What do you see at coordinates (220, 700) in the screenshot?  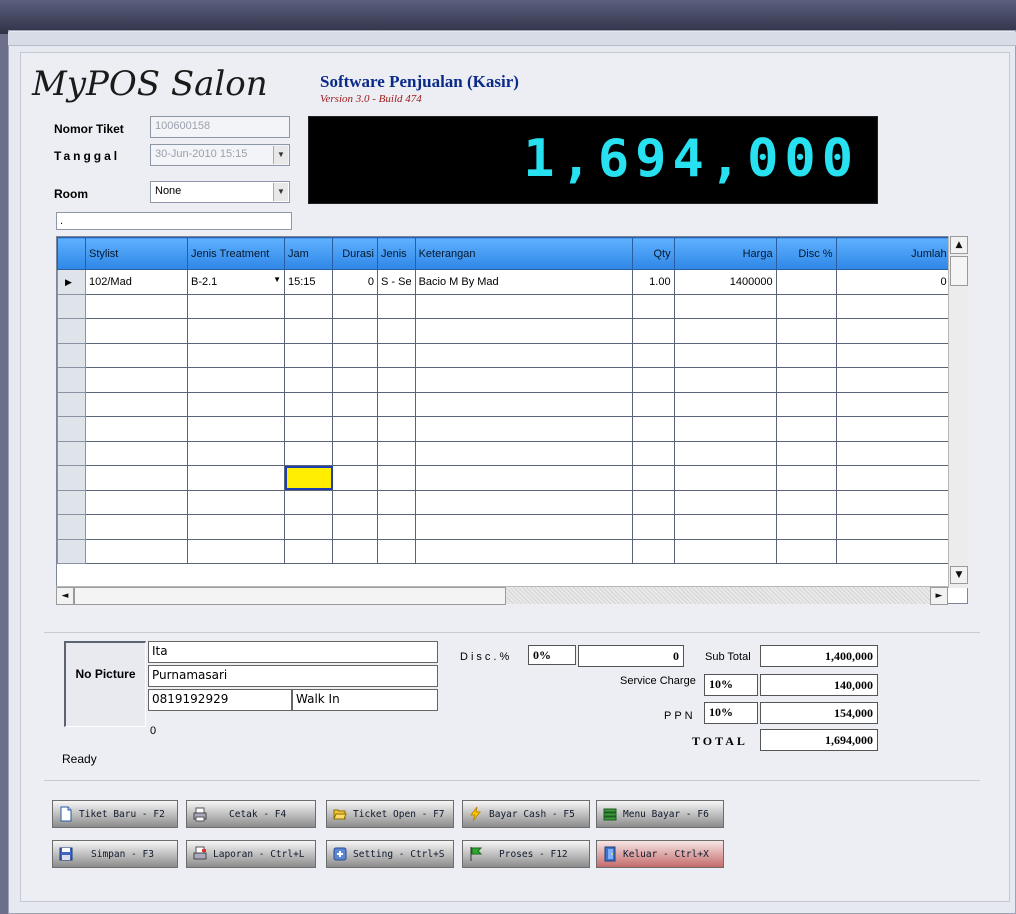 I see `customer-phone: 0819192929` at bounding box center [220, 700].